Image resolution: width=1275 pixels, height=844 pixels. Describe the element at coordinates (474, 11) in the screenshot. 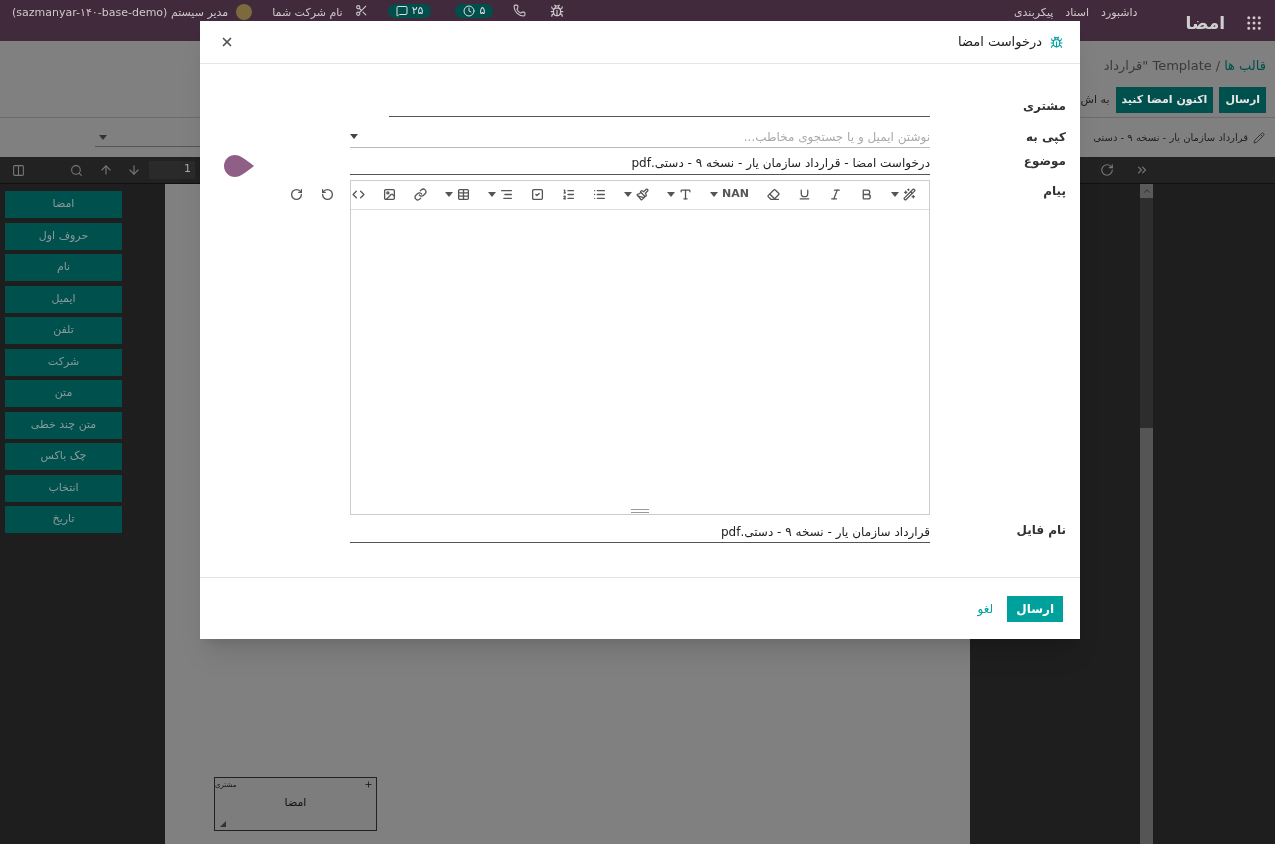

I see `activity-badge: ۵` at that location.